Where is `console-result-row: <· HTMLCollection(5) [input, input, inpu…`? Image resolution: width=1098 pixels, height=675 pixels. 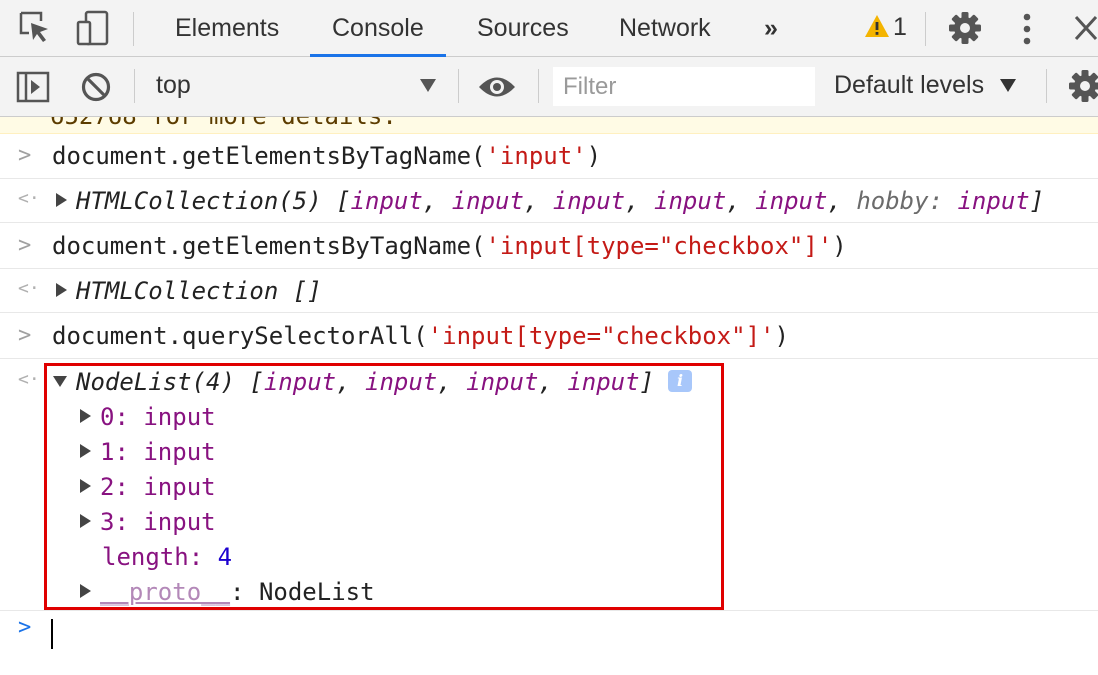
console-result-row: <· HTMLCollection(5) [input, input, inpu… is located at coordinates (549, 201).